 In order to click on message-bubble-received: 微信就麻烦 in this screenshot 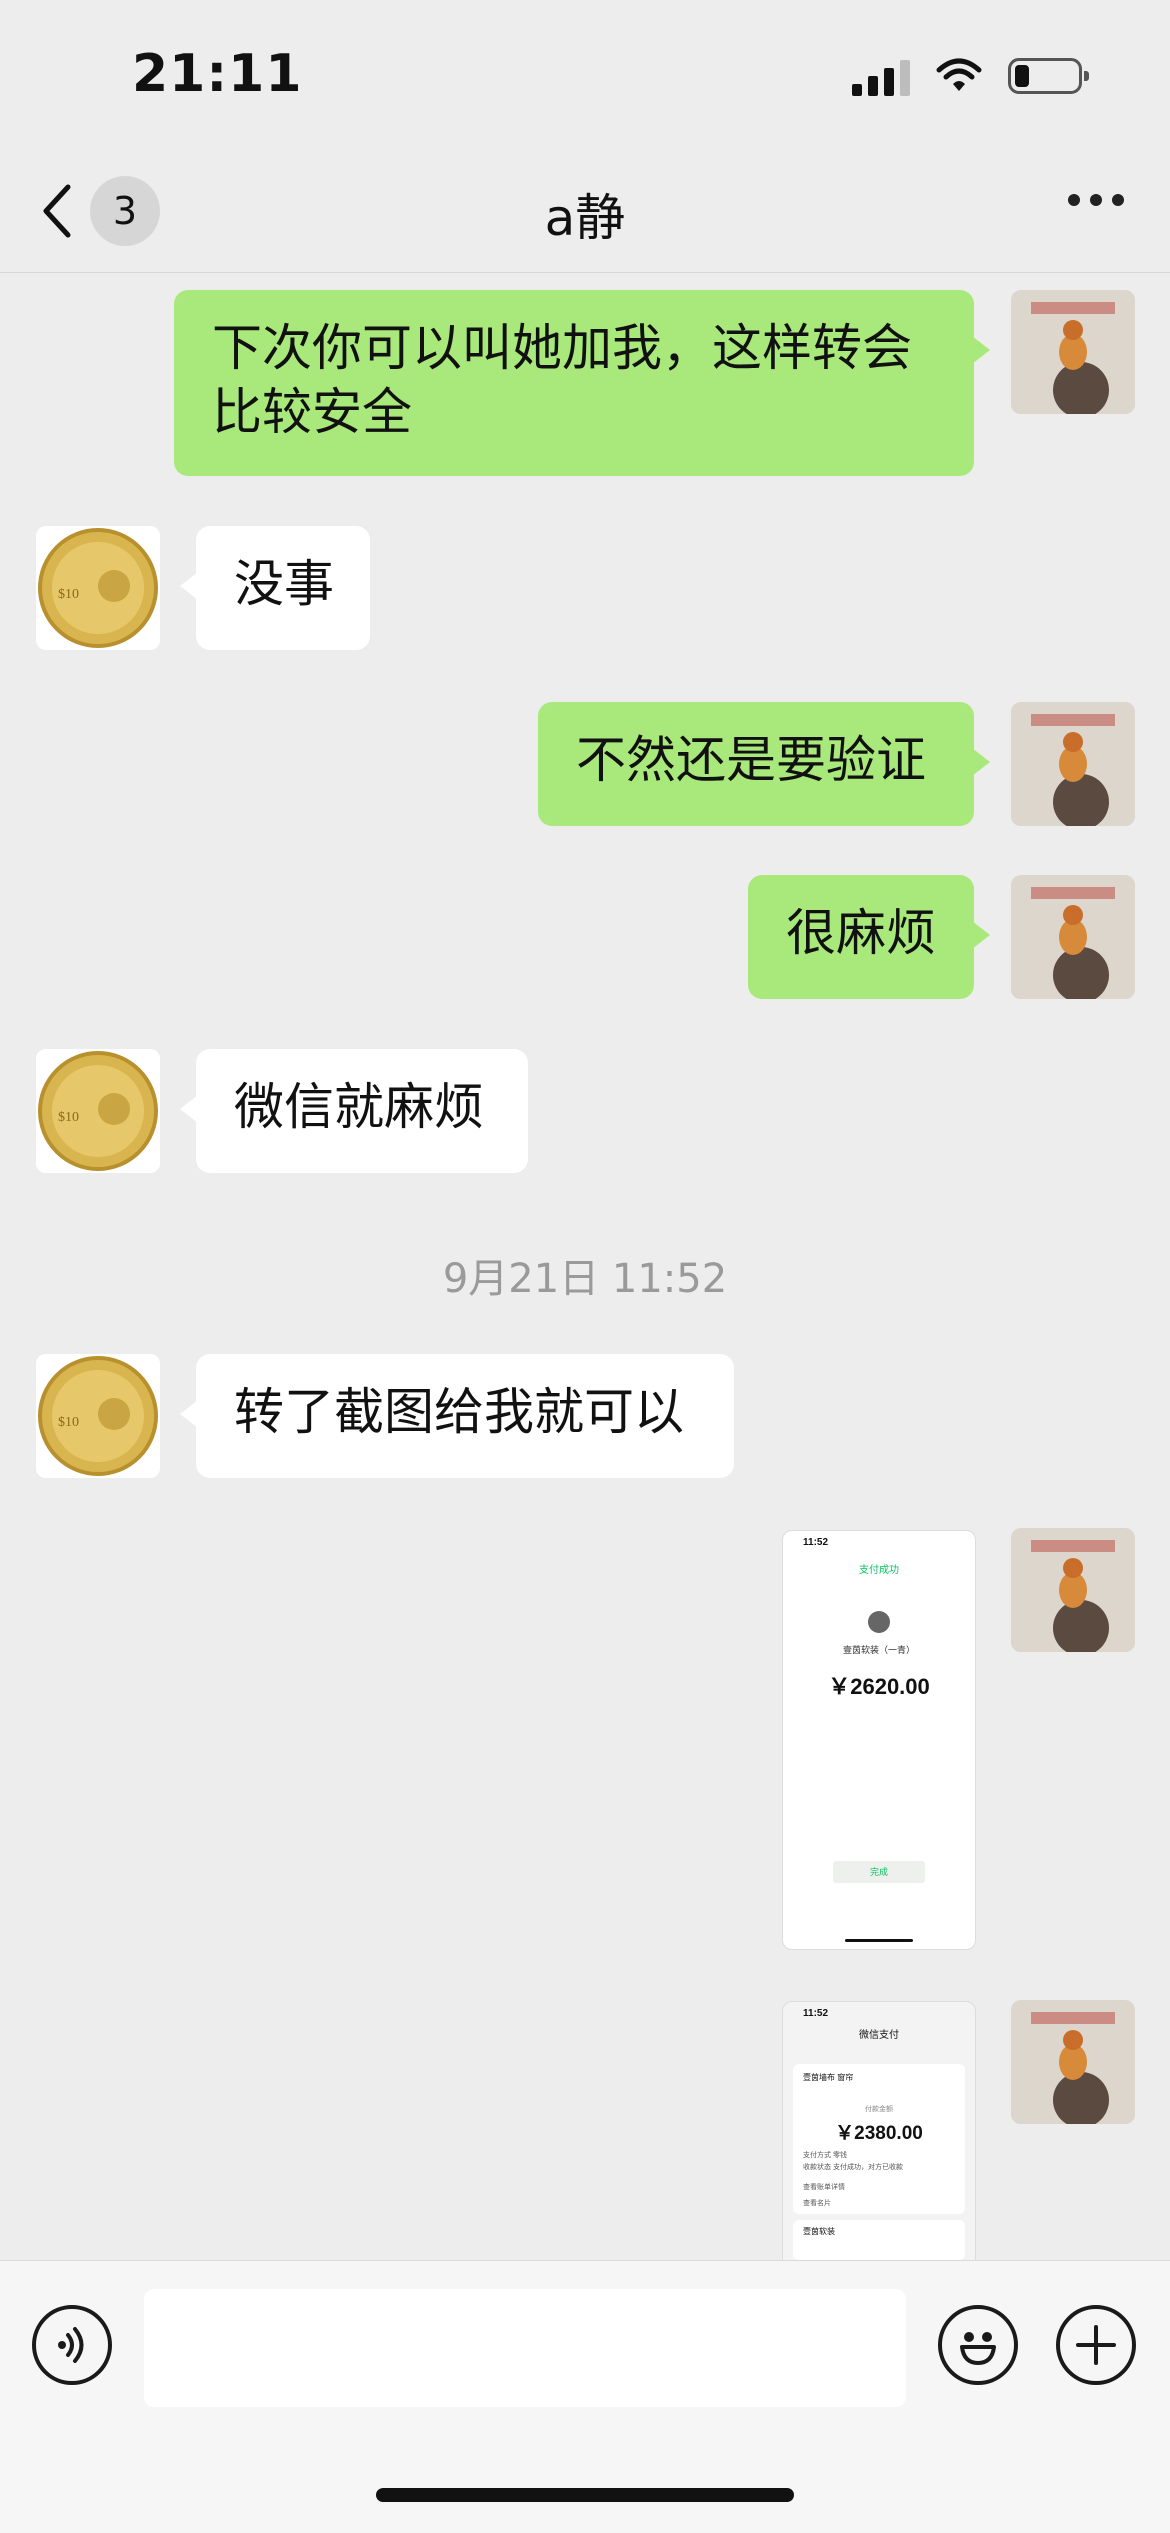, I will do `click(354, 1111)`.